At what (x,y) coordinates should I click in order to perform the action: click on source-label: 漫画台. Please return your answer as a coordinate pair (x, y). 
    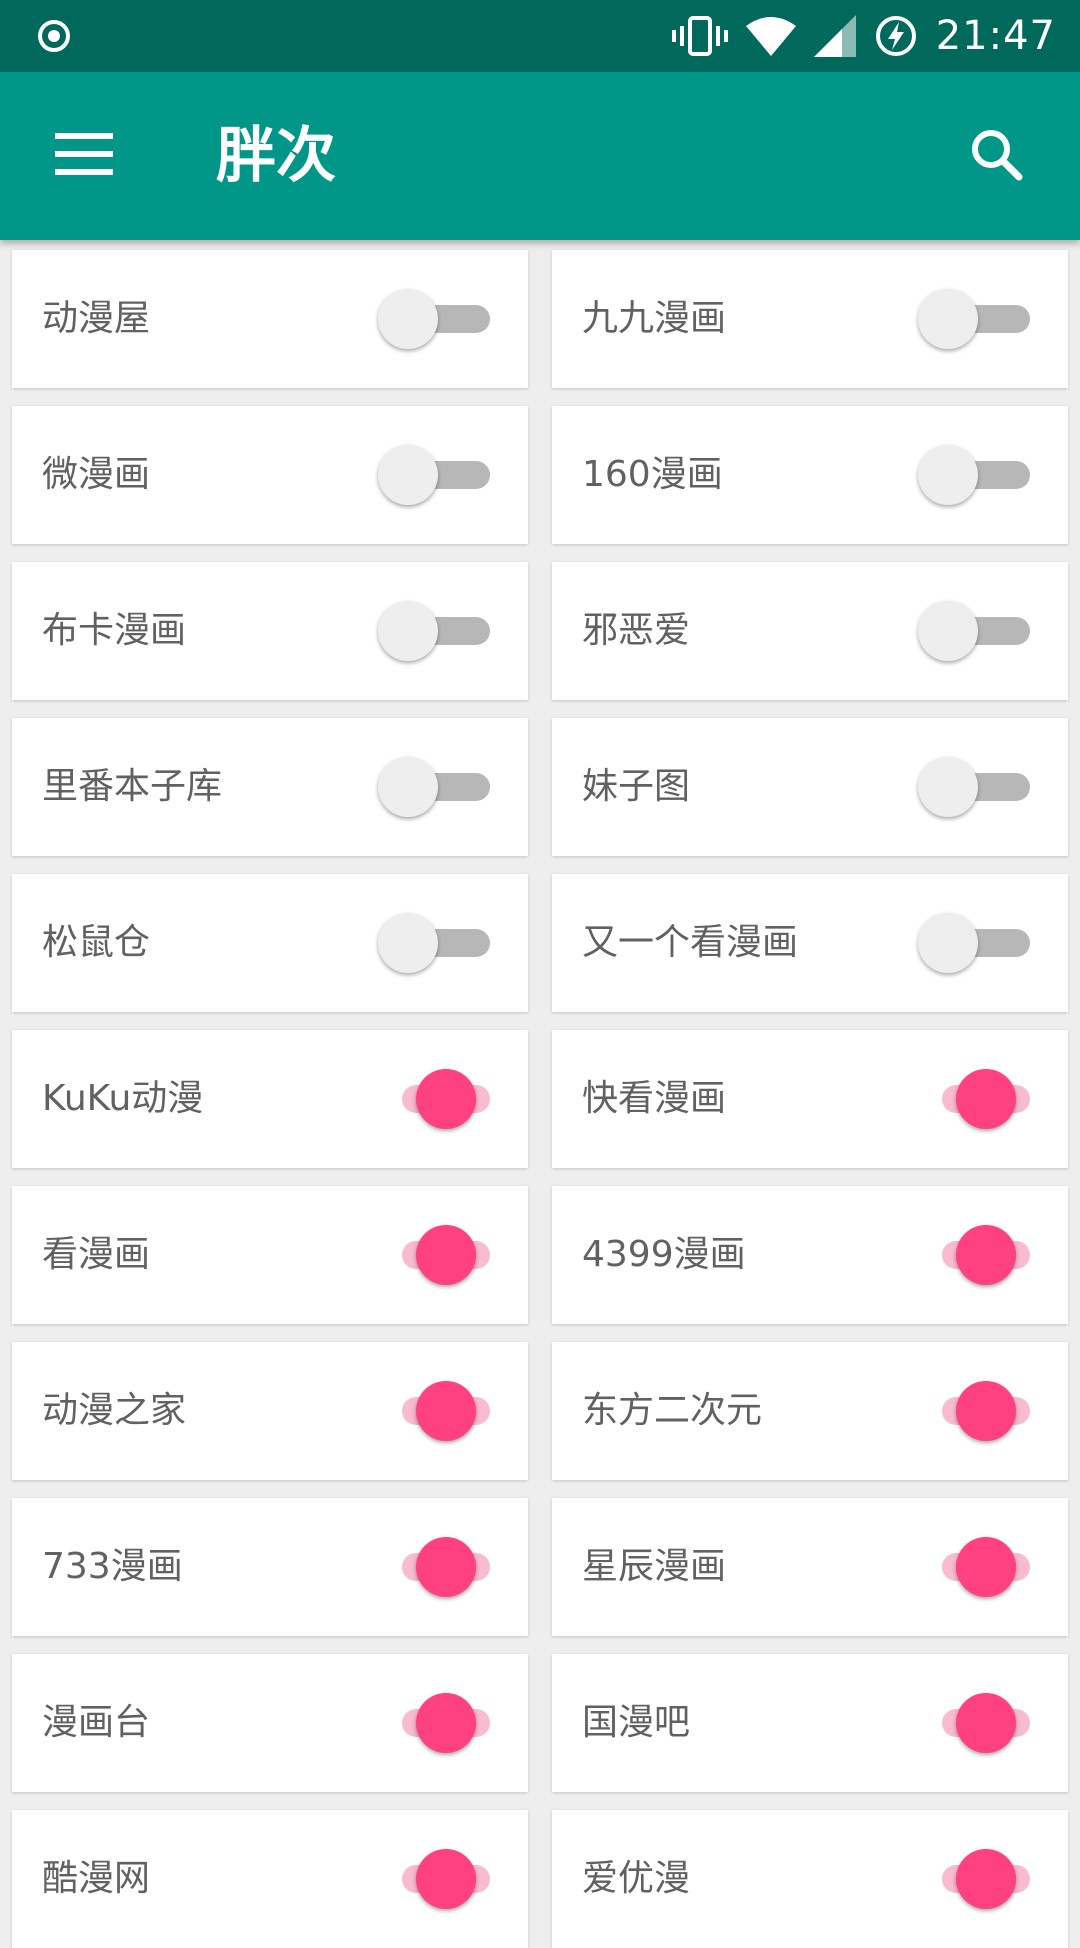
    Looking at the image, I should click on (96, 1722).